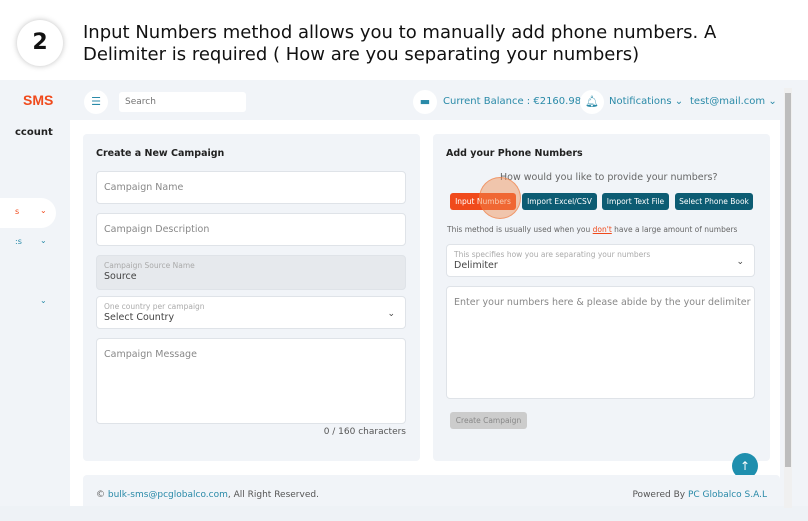  What do you see at coordinates (150, 354) in the screenshot?
I see `placeholder: Campaign Message` at bounding box center [150, 354].